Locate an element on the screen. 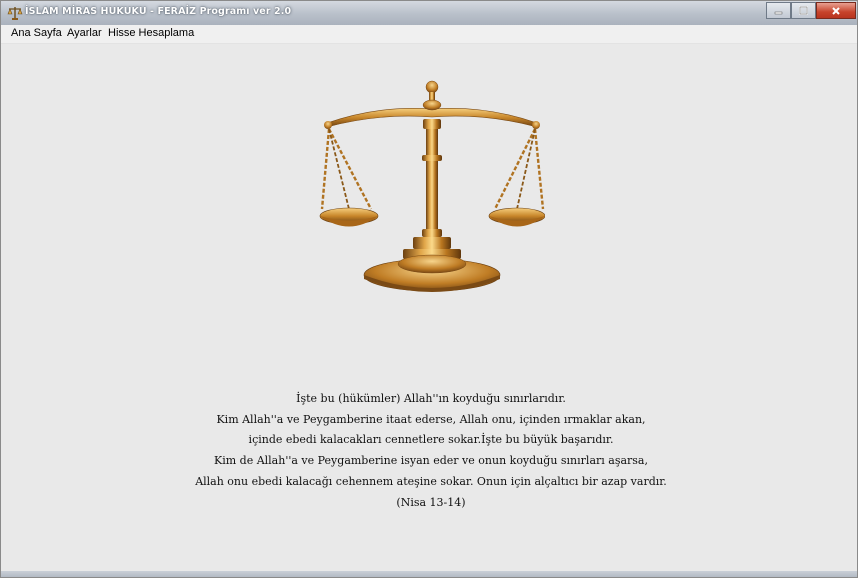  maximize-icon is located at coordinates (803, 10).